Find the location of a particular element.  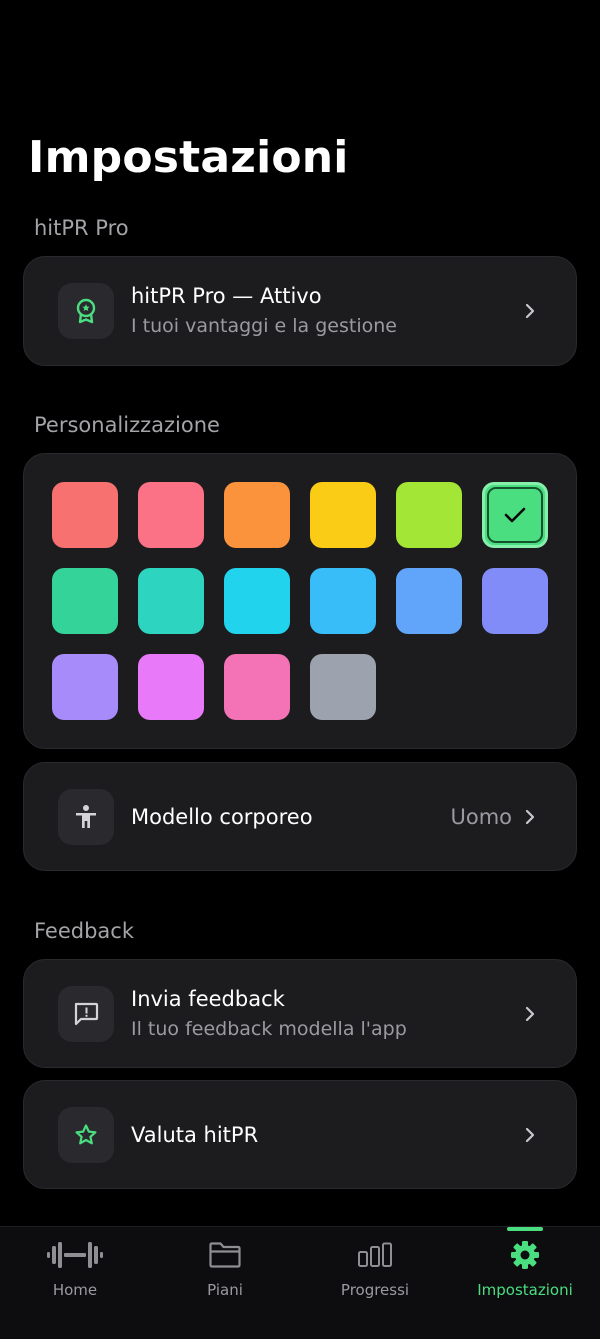

active-tab-indicator is located at coordinates (525, 1229).